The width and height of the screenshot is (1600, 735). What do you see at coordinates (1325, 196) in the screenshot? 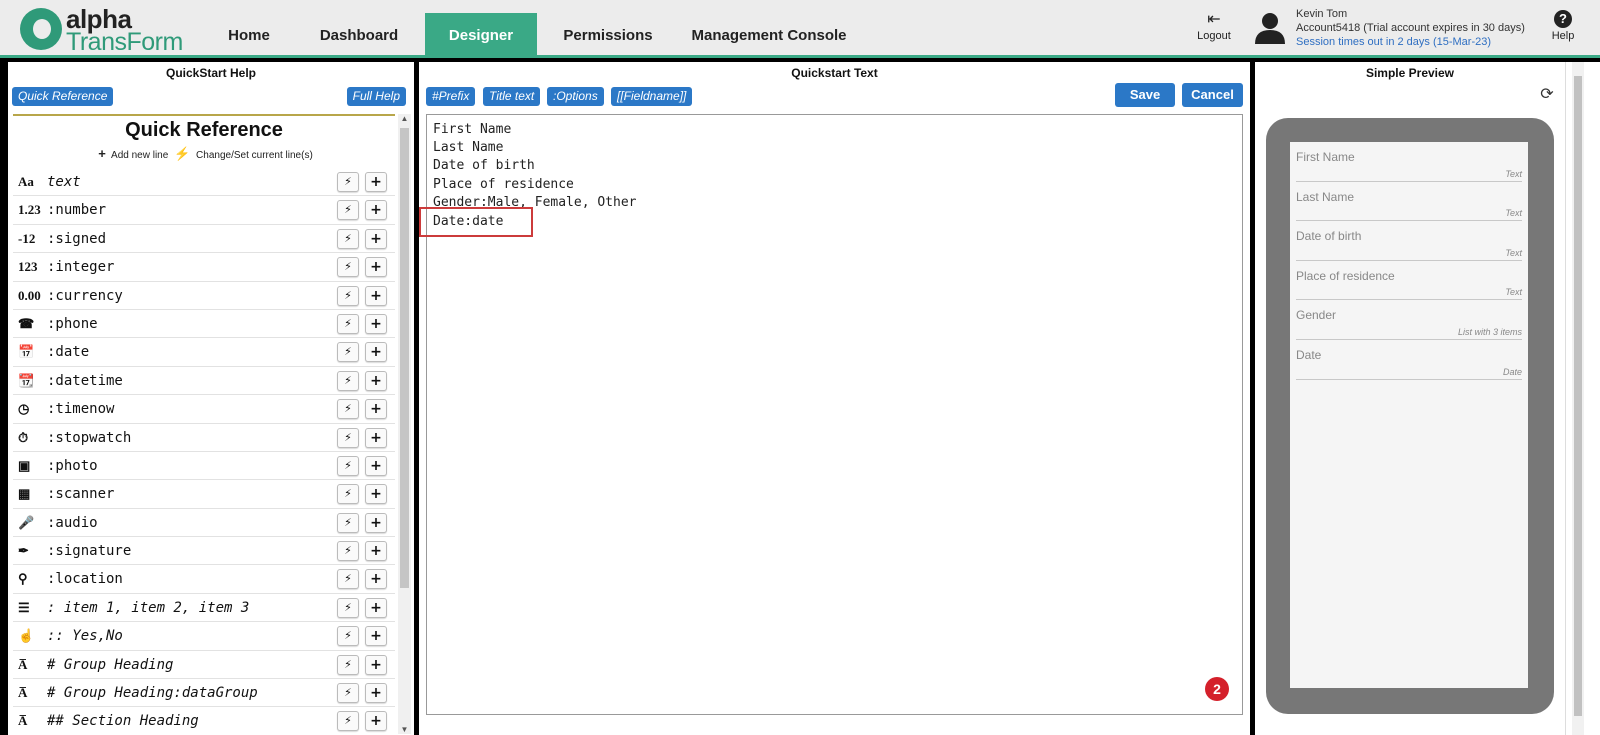
I see `preview-field-label: Last Name` at bounding box center [1325, 196].